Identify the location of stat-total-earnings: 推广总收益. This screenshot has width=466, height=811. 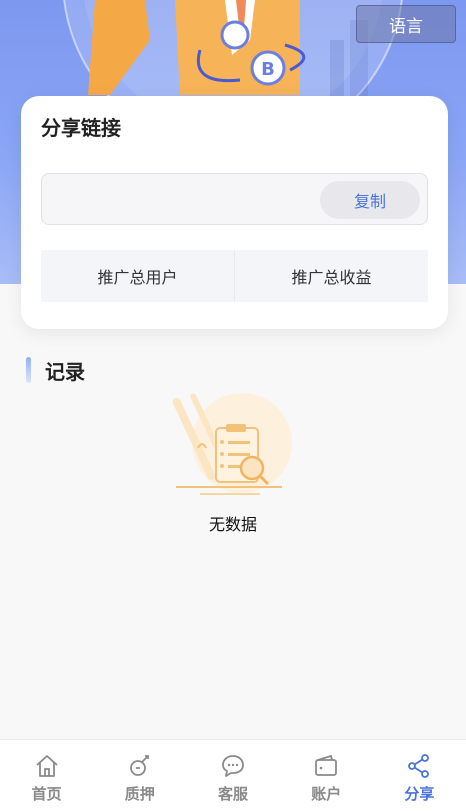
(331, 276).